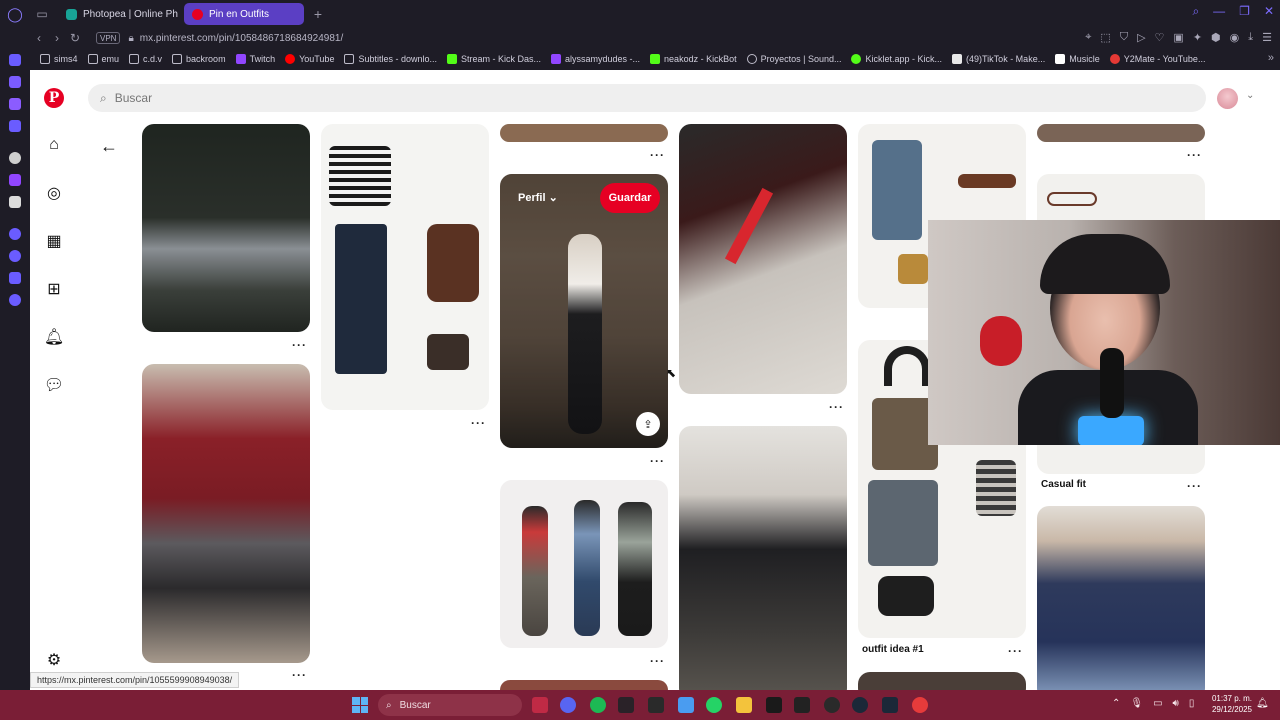 This screenshot has width=1280, height=720. I want to click on capcut-icon, so click(774, 705).